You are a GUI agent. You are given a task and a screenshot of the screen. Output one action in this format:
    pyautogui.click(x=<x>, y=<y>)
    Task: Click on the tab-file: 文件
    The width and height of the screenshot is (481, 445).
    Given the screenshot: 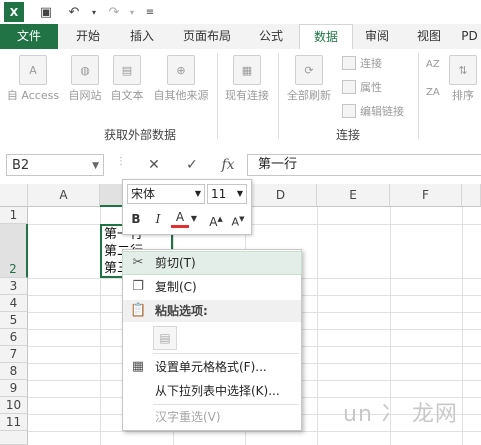 What is the action you would take?
    pyautogui.click(x=29, y=36)
    